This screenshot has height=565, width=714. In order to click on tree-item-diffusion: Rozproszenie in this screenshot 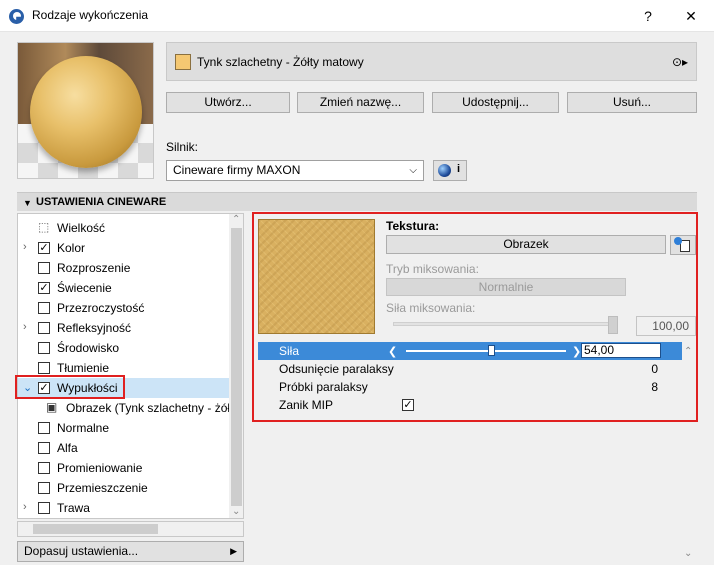, I will do `click(124, 268)`.